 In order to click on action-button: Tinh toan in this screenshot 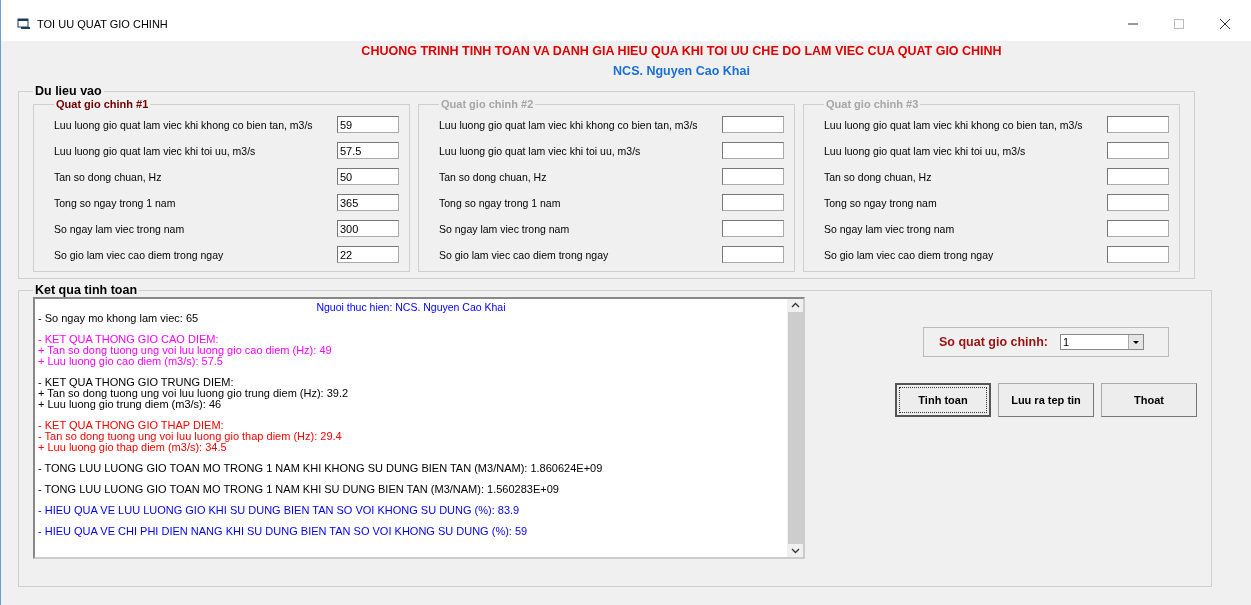, I will do `click(943, 400)`.